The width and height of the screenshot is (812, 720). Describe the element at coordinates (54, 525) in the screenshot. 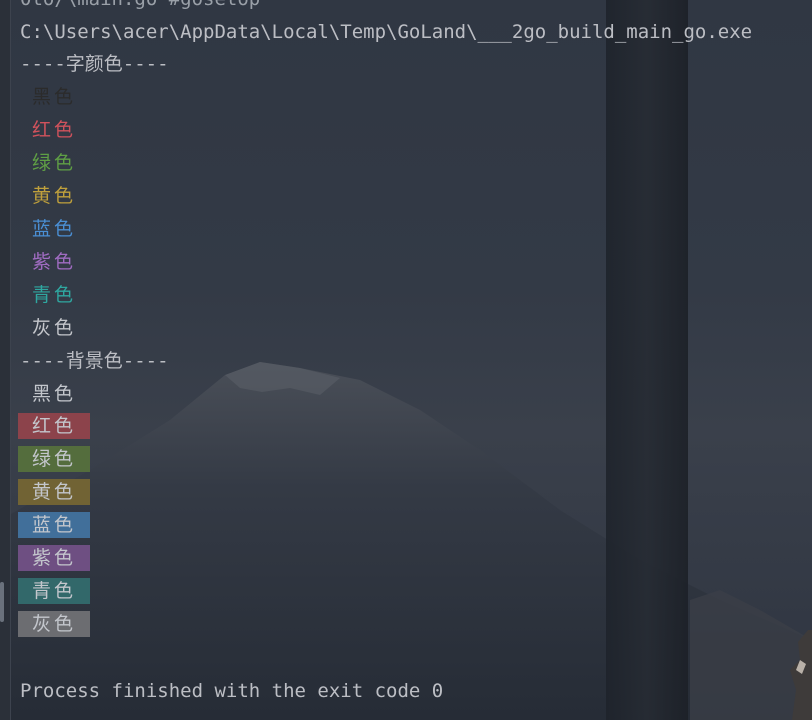

I see `bg-item-blue: 蓝色` at that location.